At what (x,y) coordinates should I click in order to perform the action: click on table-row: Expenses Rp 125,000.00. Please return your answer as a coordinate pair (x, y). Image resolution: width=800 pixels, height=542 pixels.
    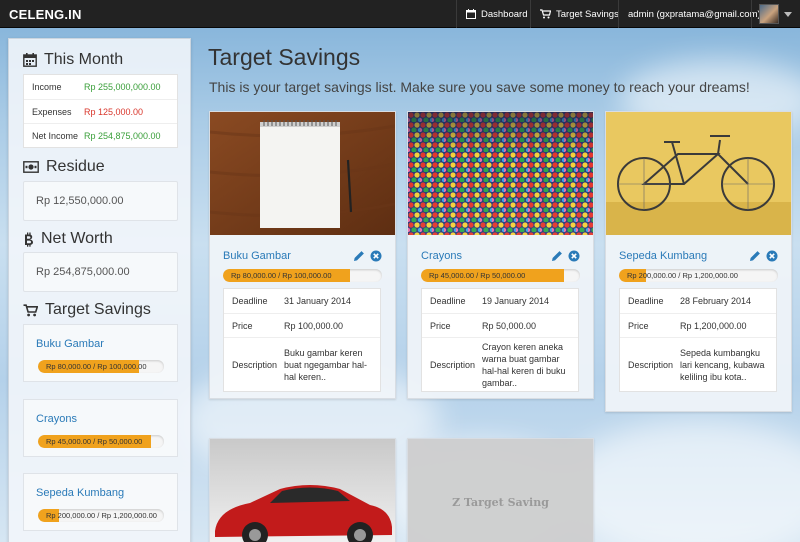
    Looking at the image, I should click on (100, 111).